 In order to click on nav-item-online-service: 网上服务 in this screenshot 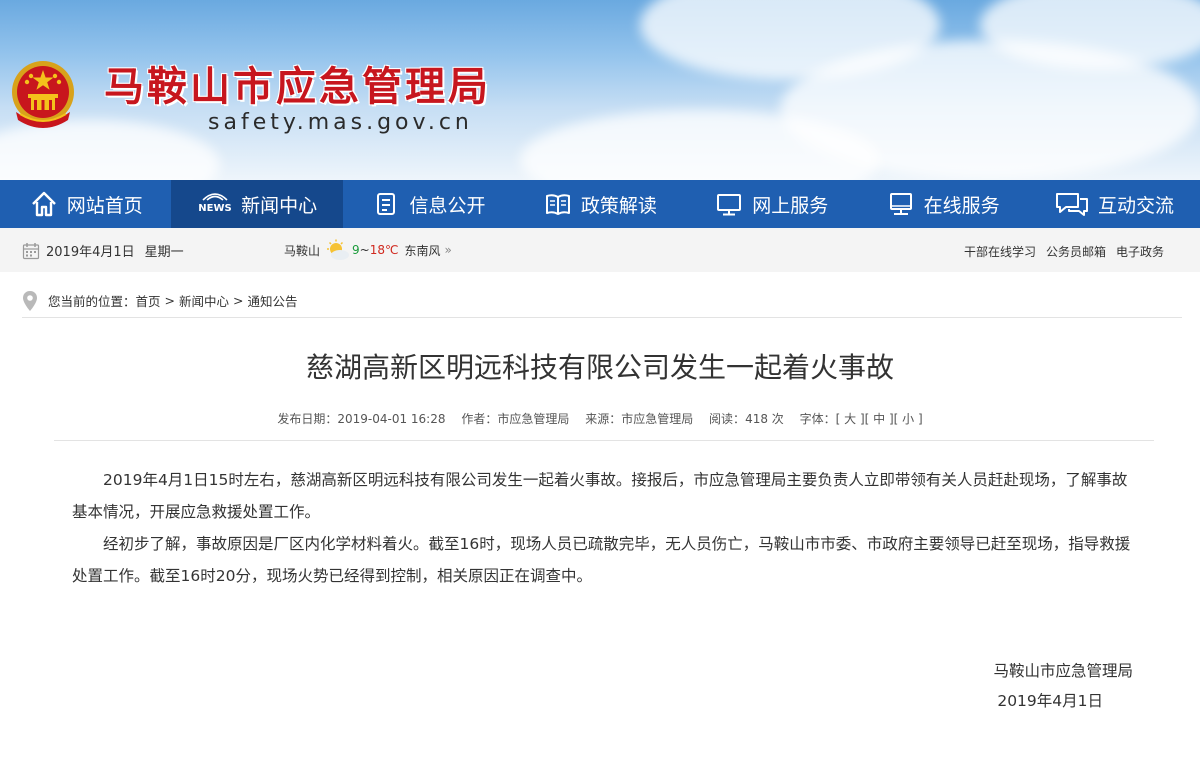, I will do `click(771, 204)`.